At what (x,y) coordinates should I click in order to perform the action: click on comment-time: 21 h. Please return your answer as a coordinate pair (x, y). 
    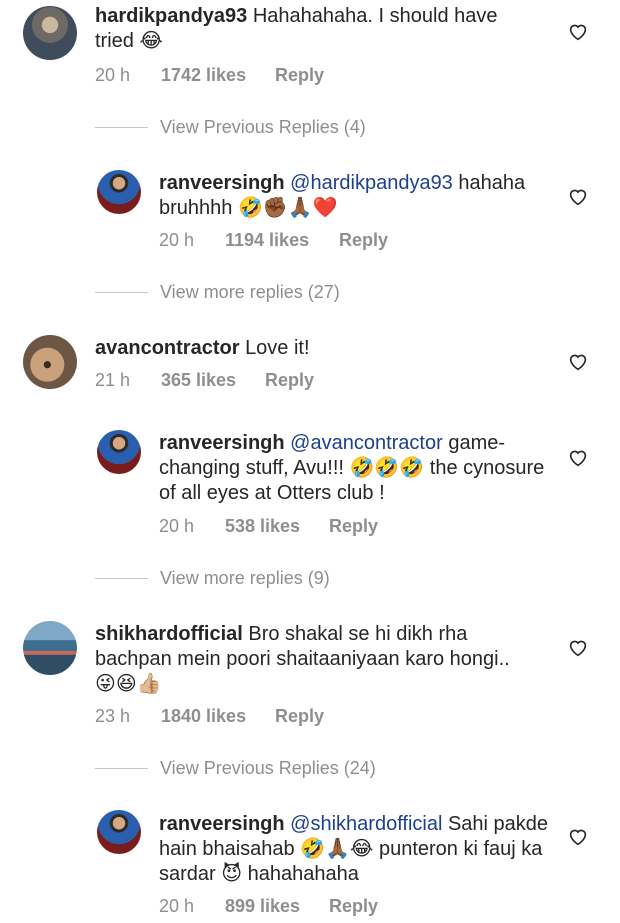
    Looking at the image, I should click on (113, 380).